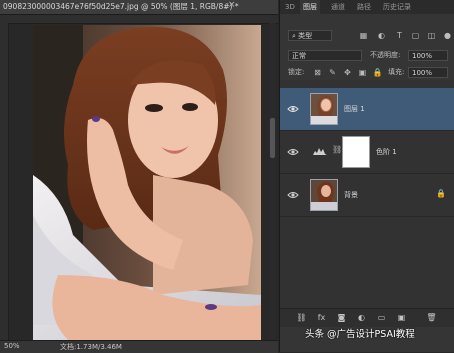  Describe the element at coordinates (401, 318) in the screenshot. I see `new-layer-icon: ▣` at that location.